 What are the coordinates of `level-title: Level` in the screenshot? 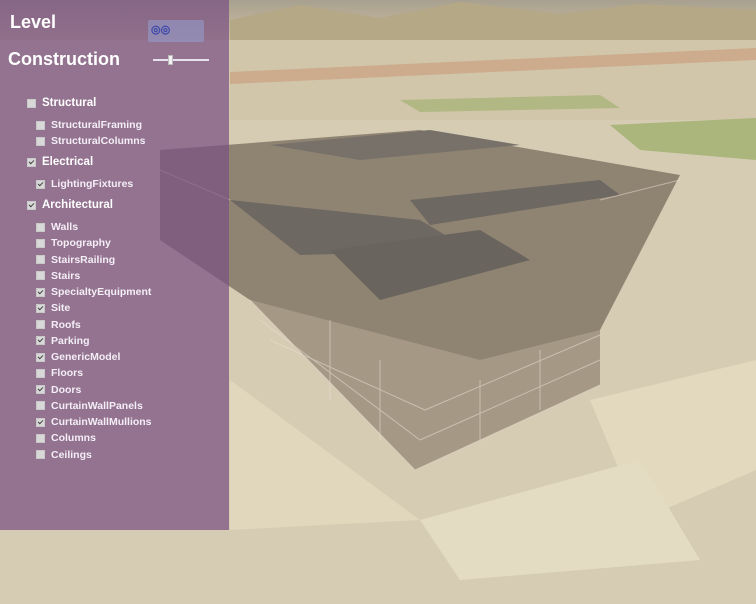 It's located at (33, 22).